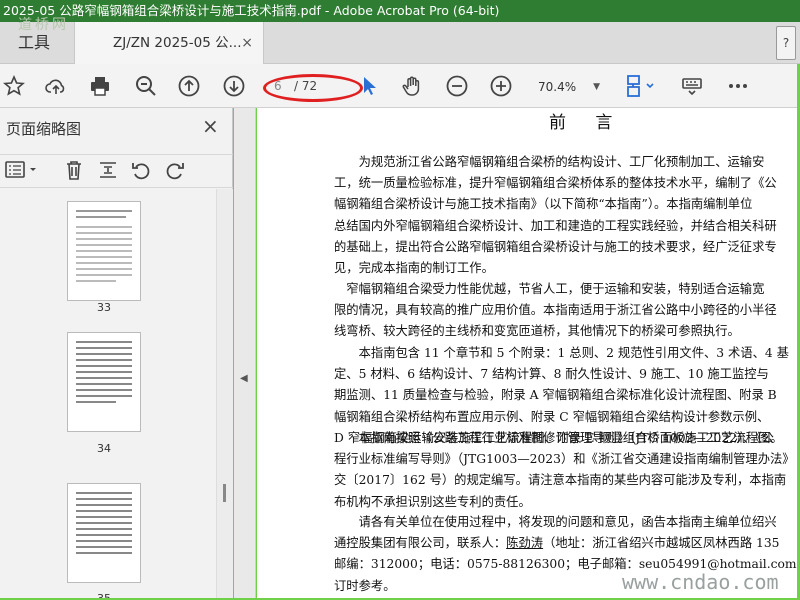 The image size is (800, 600). What do you see at coordinates (596, 87) in the screenshot?
I see `chevron-down-icon: ▼` at bounding box center [596, 87].